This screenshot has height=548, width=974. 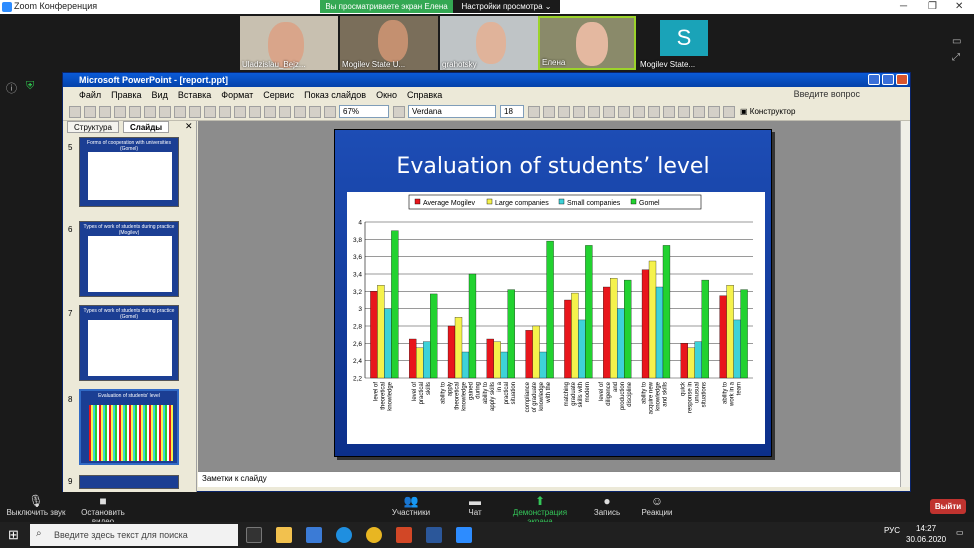 I want to click on grid-icon, so click(x=330, y=111).